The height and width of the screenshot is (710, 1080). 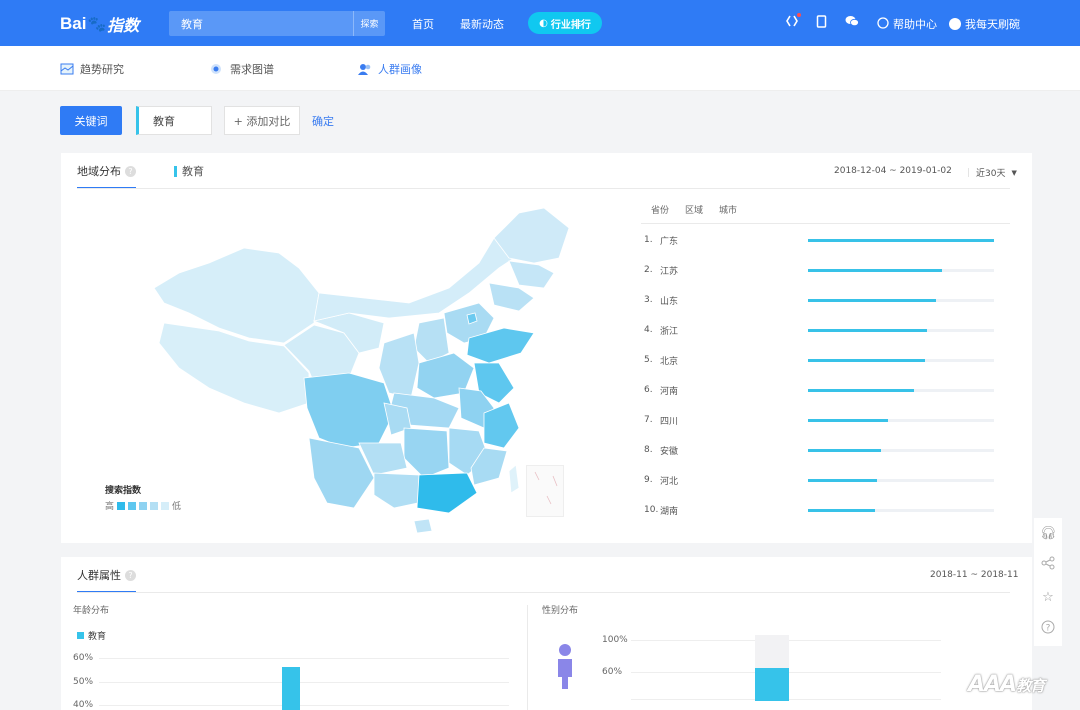 I want to click on y-tick: 100%, so click(x=615, y=640).